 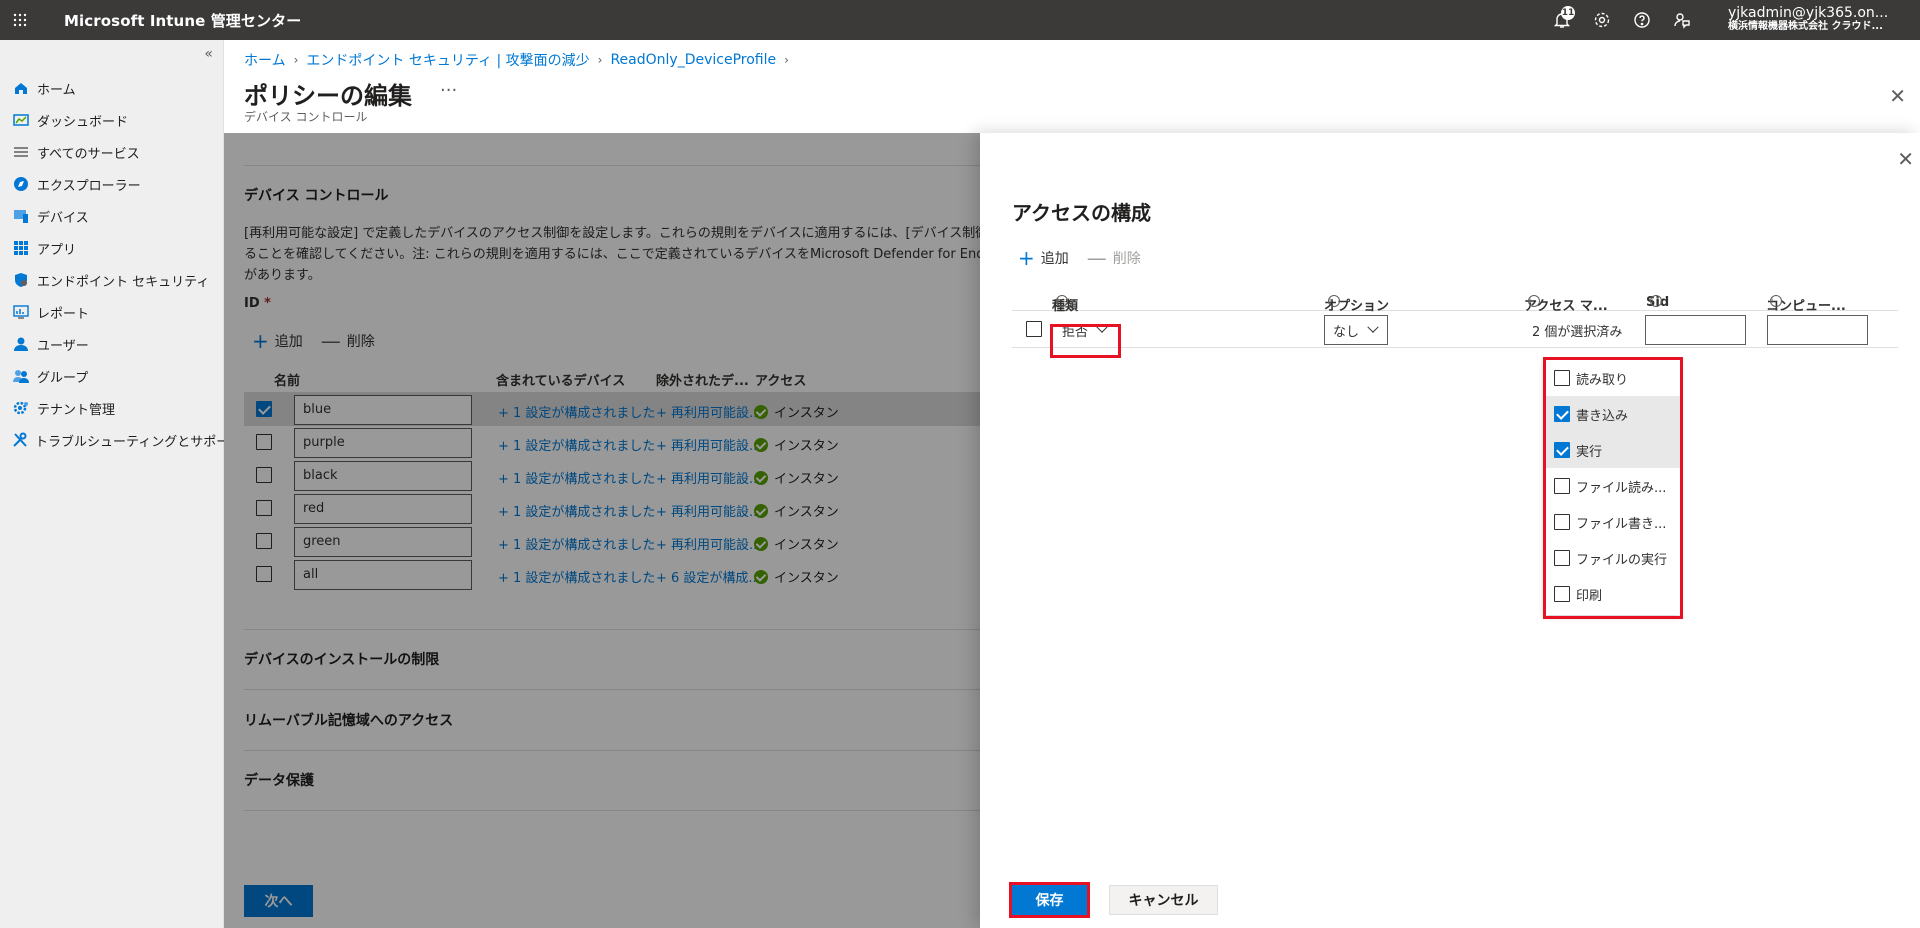 I want to click on notification-count: 11, so click(x=1568, y=13).